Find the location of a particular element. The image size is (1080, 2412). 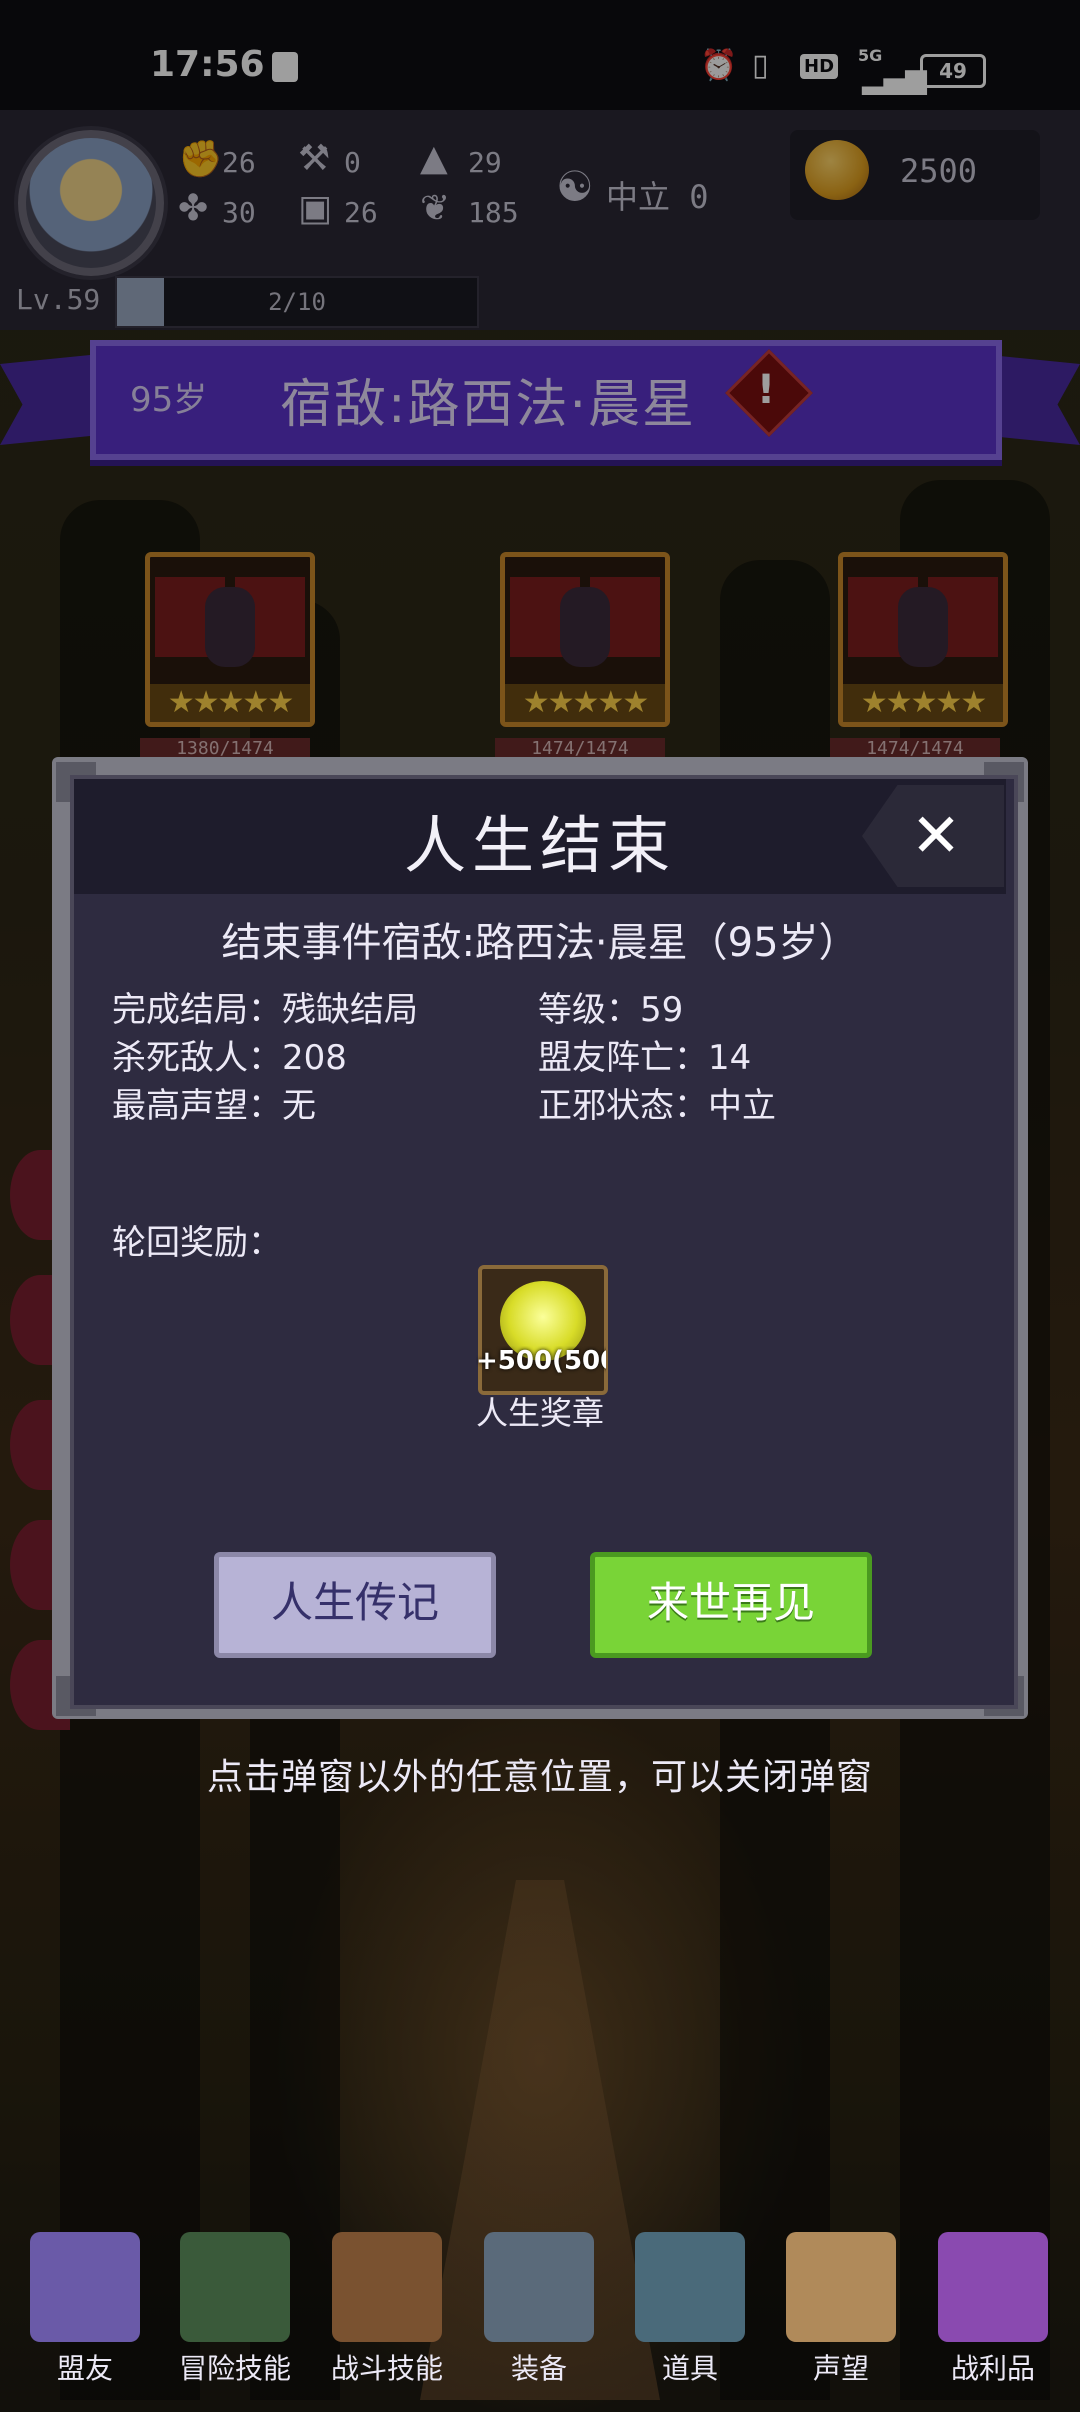

book-icon is located at coordinates (235, 2287).